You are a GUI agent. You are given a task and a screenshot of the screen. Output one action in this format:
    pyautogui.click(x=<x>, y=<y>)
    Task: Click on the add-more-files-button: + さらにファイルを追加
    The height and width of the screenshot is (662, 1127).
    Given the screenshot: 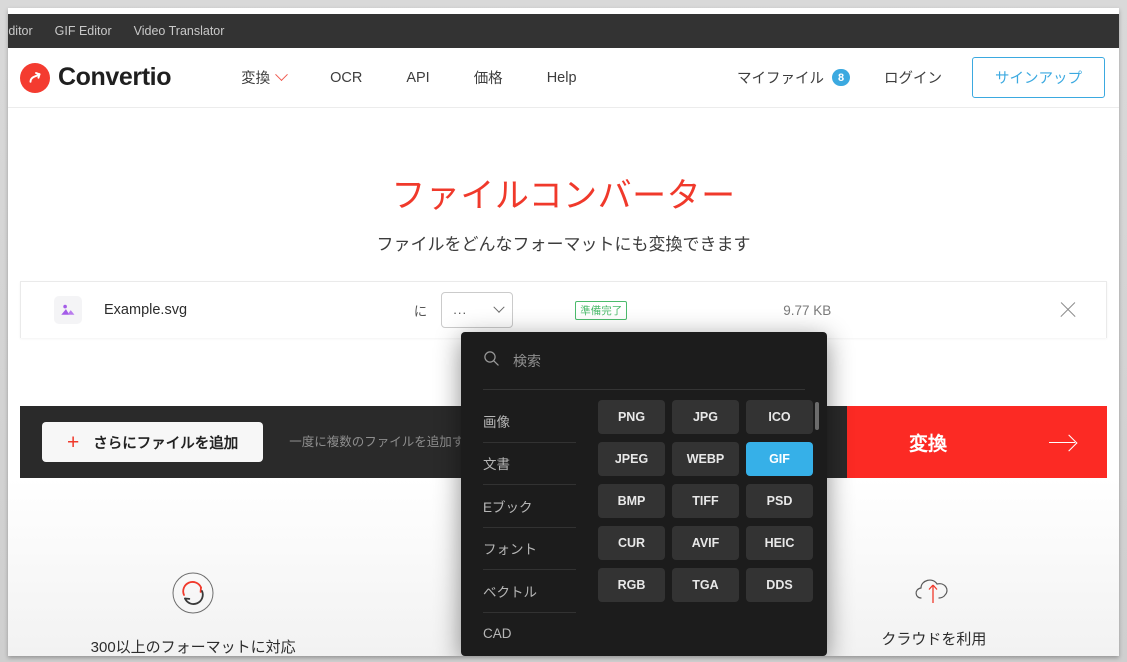 What is the action you would take?
    pyautogui.click(x=153, y=442)
    